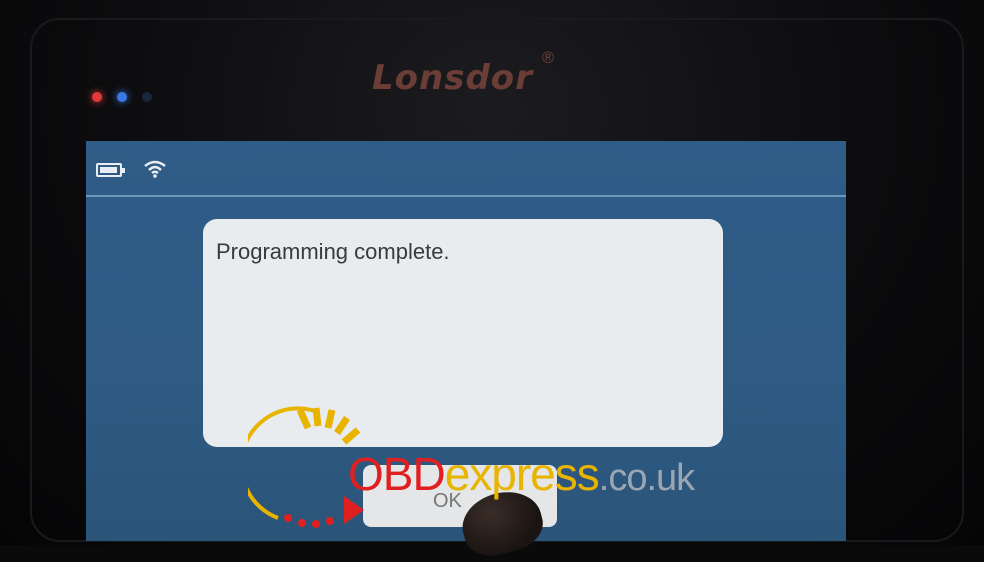  I want to click on battery-icon, so click(110, 170).